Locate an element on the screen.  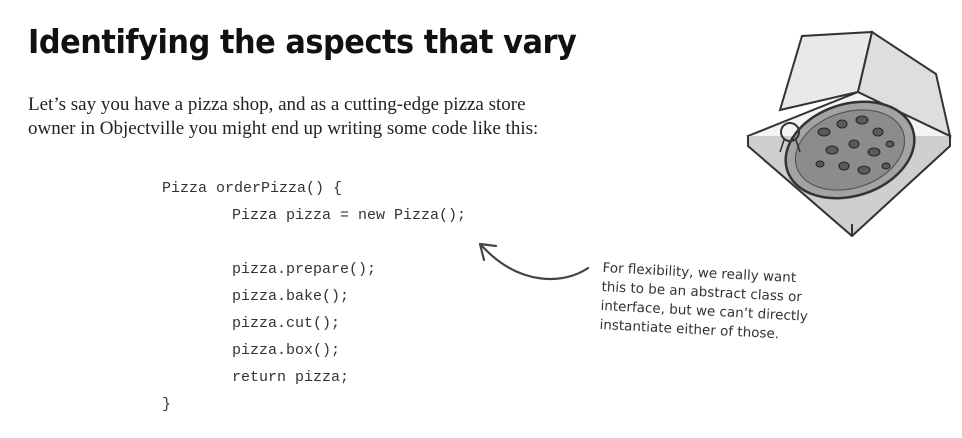
code-line: } is located at coordinates (167, 404).